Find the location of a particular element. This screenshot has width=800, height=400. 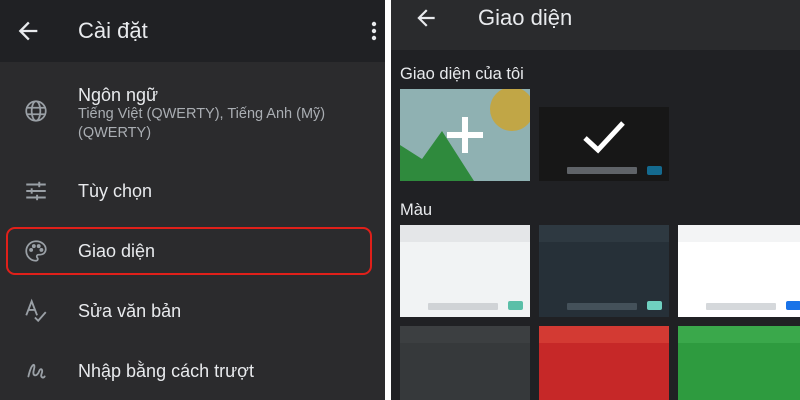

colors-label: Màu is located at coordinates (416, 210).